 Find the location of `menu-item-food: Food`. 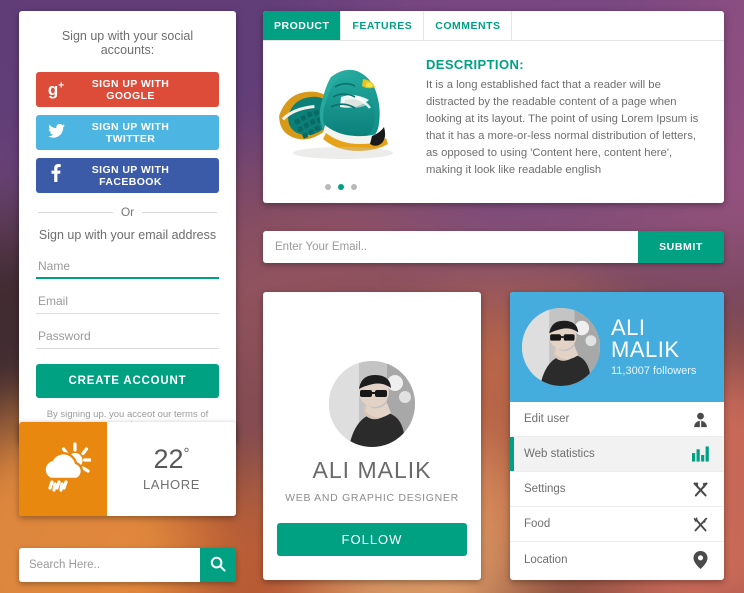

menu-item-food: Food is located at coordinates (617, 524).